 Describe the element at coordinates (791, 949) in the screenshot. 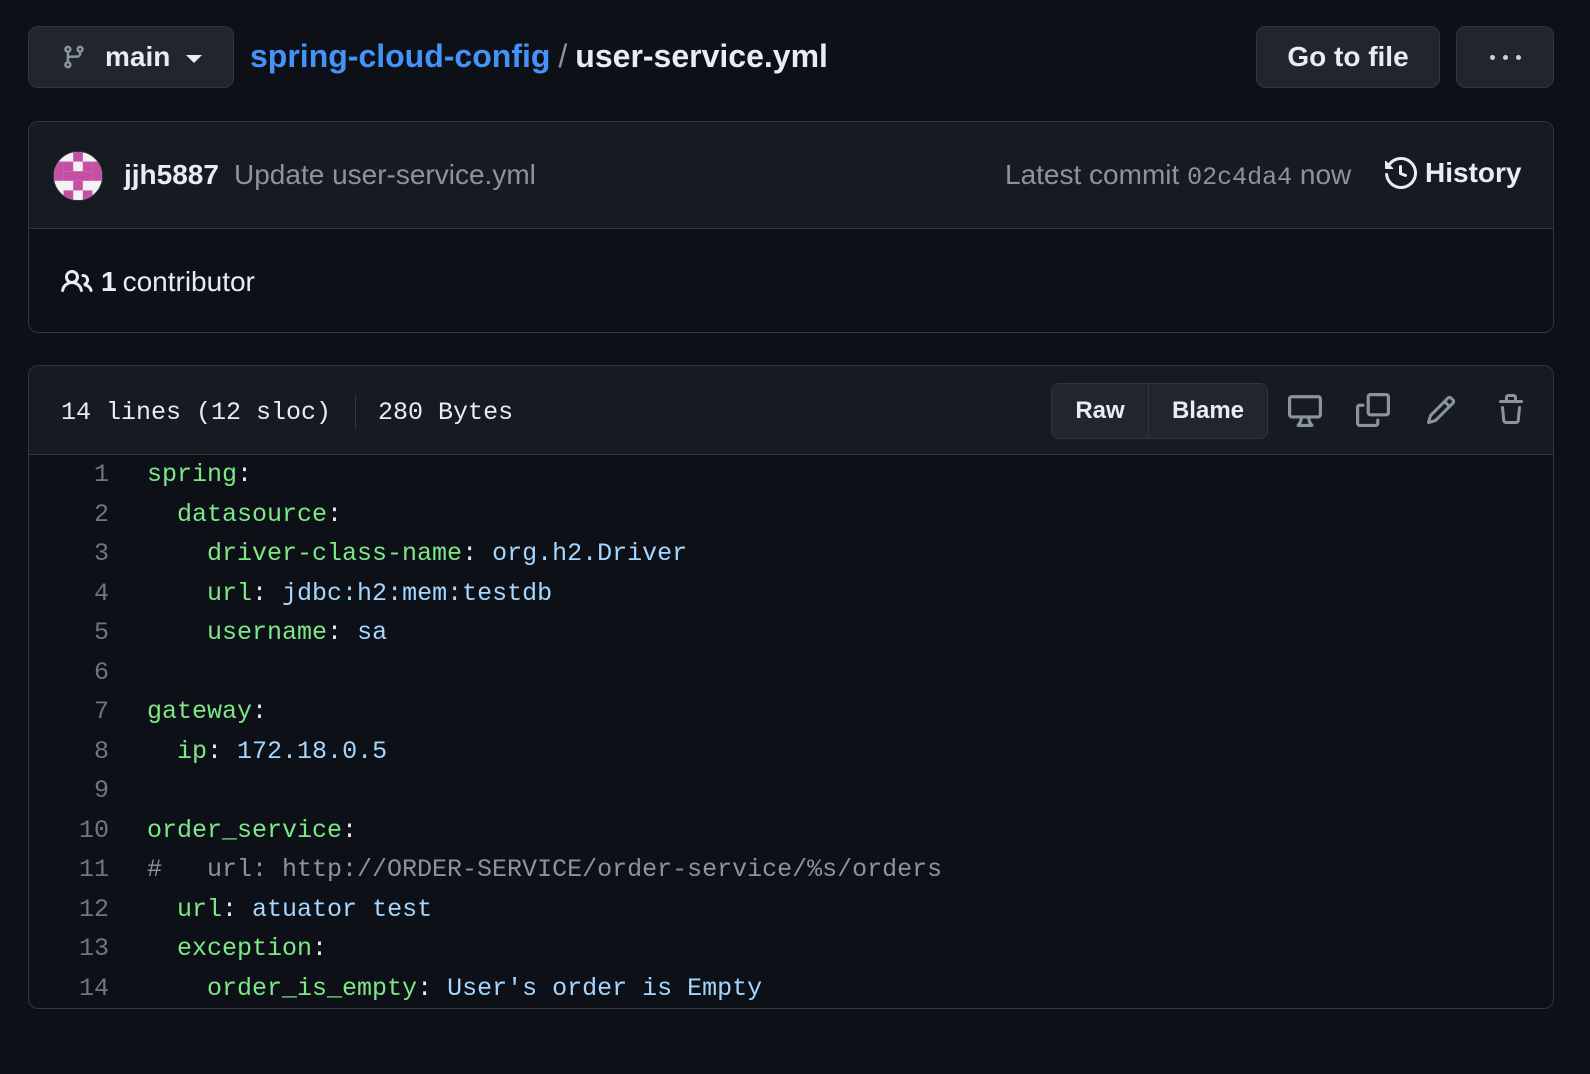

I see `code-line: 13 exception:` at that location.